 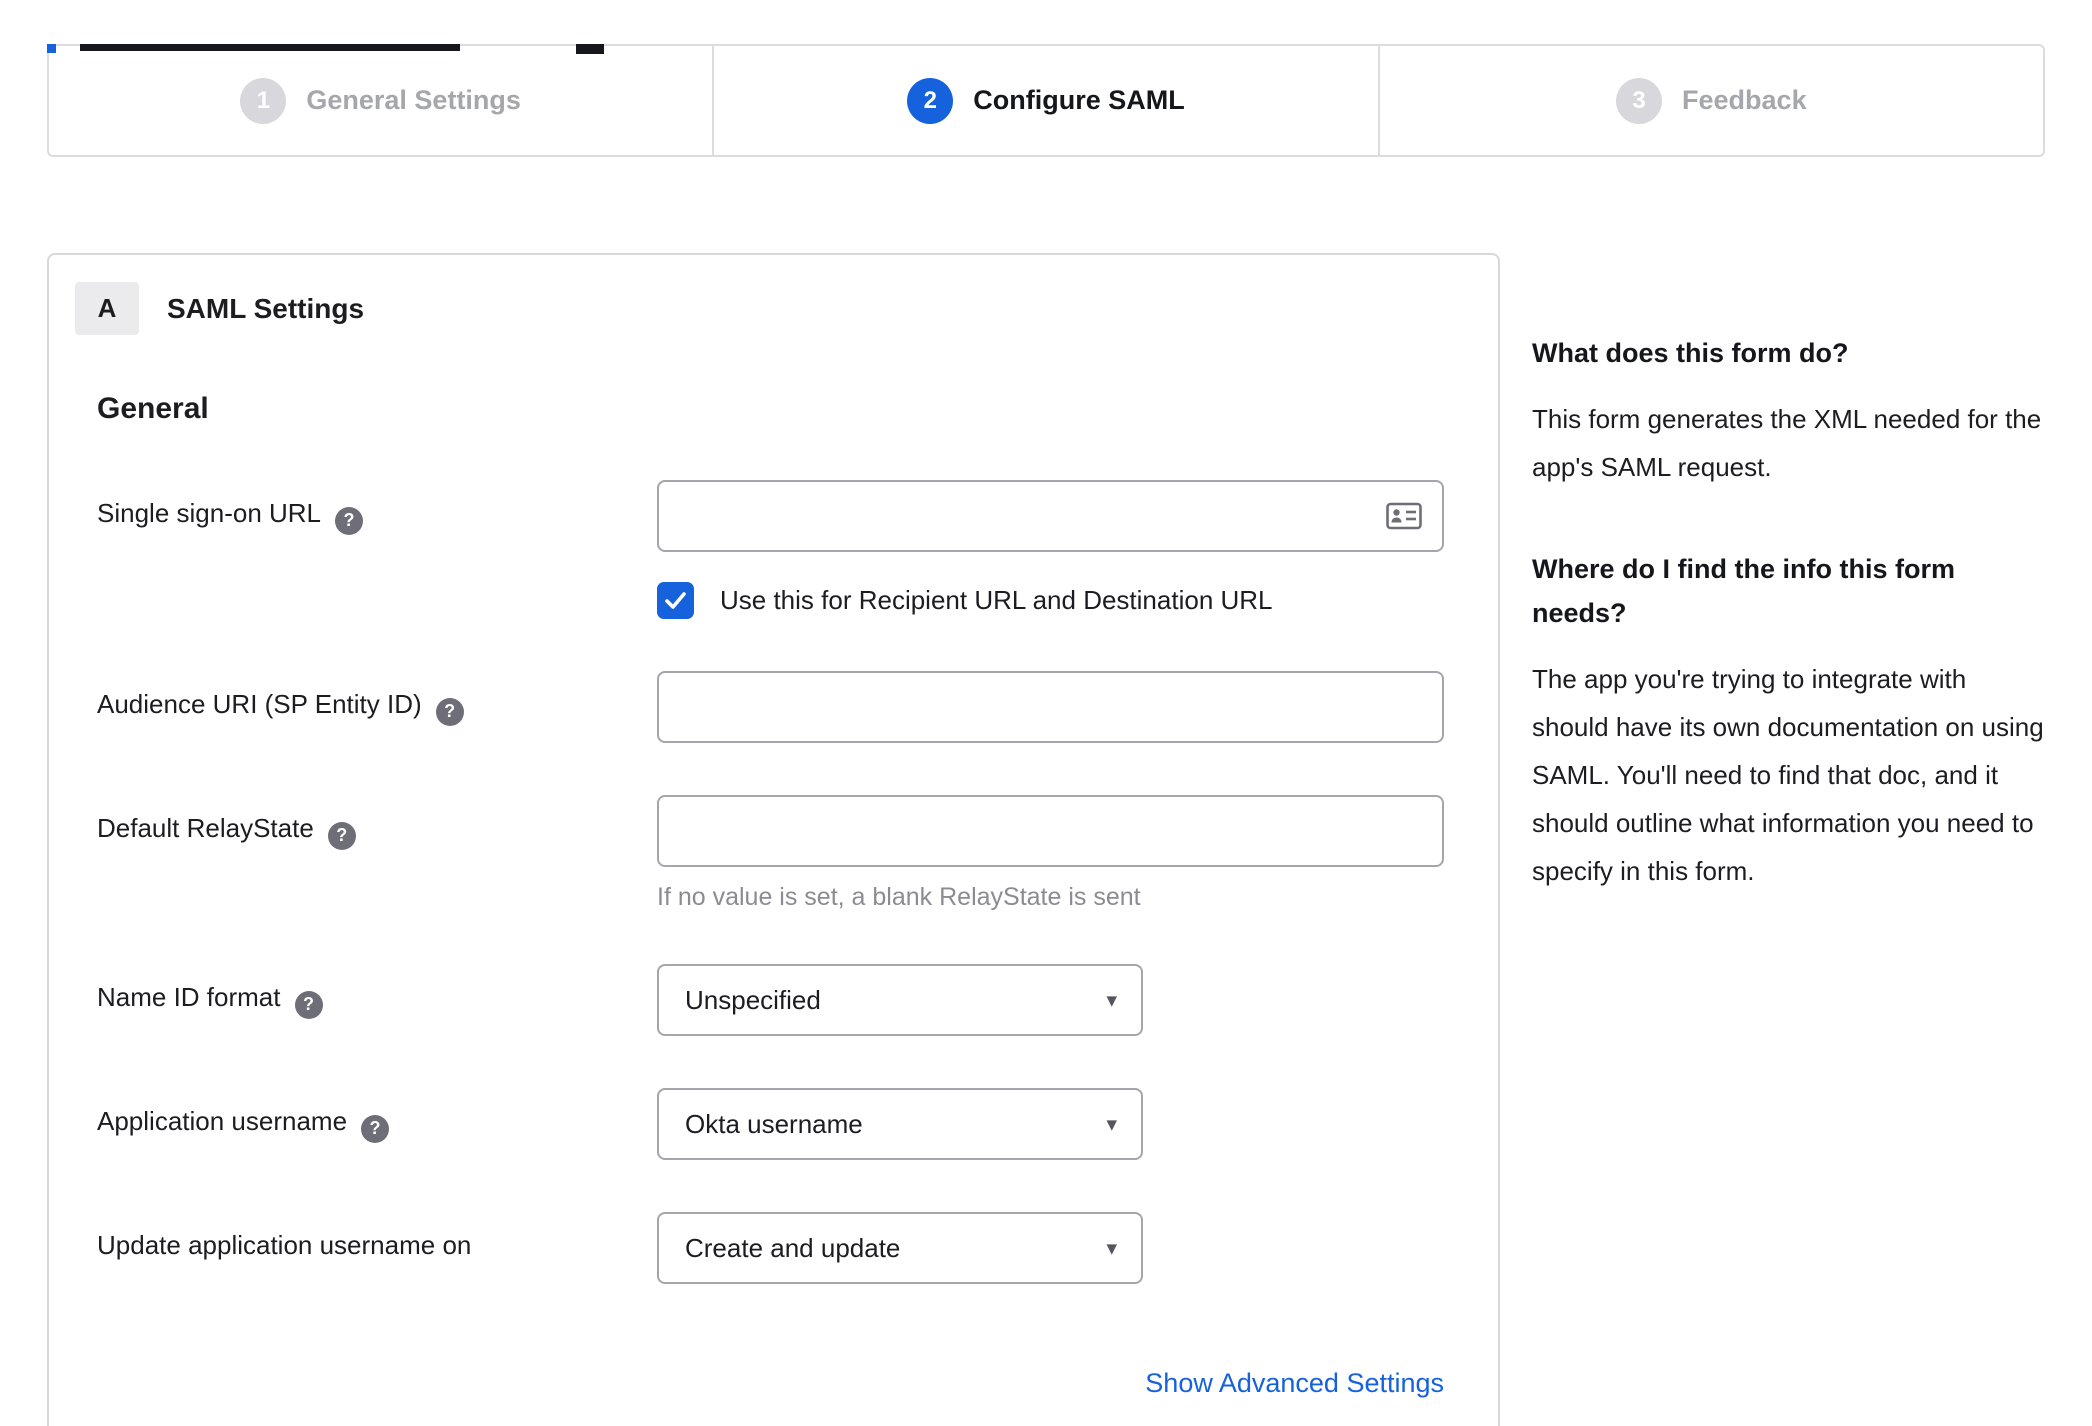 I want to click on field-row-audience-uri: Audience URI (SP Entity ID)?, so click(x=770, y=707).